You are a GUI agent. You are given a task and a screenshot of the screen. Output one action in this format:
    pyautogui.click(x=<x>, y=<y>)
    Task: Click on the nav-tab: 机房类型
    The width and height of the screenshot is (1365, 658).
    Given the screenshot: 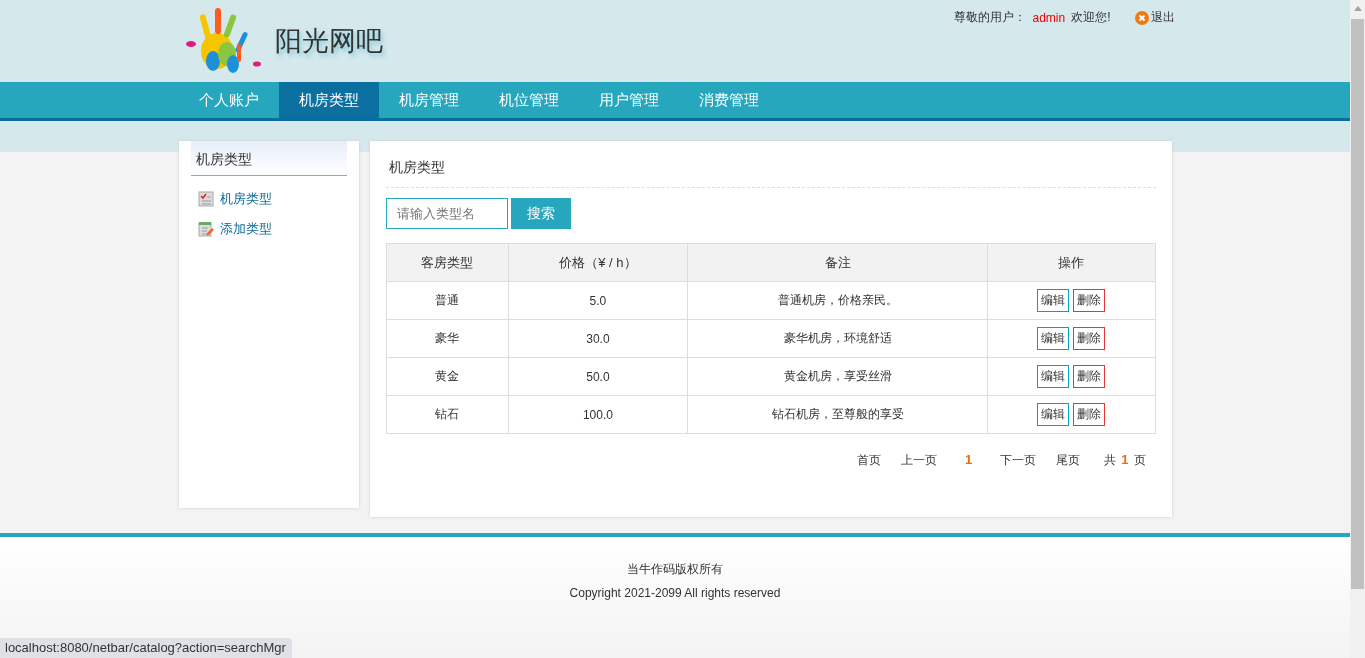 What is the action you would take?
    pyautogui.click(x=328, y=100)
    